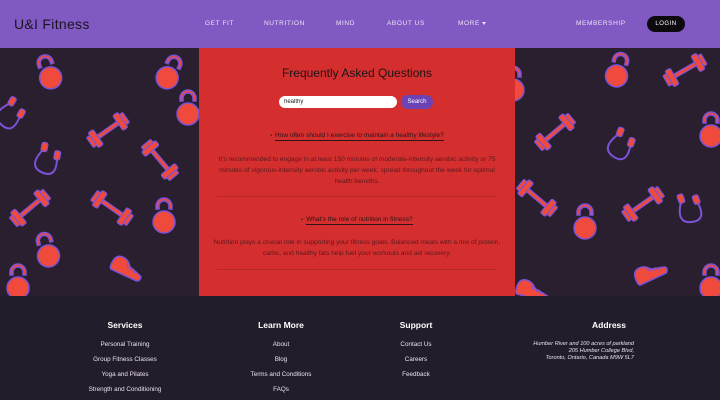 The width and height of the screenshot is (720, 400). I want to click on address-line: Humber River and 100 acres of parkland, so click(583, 344).